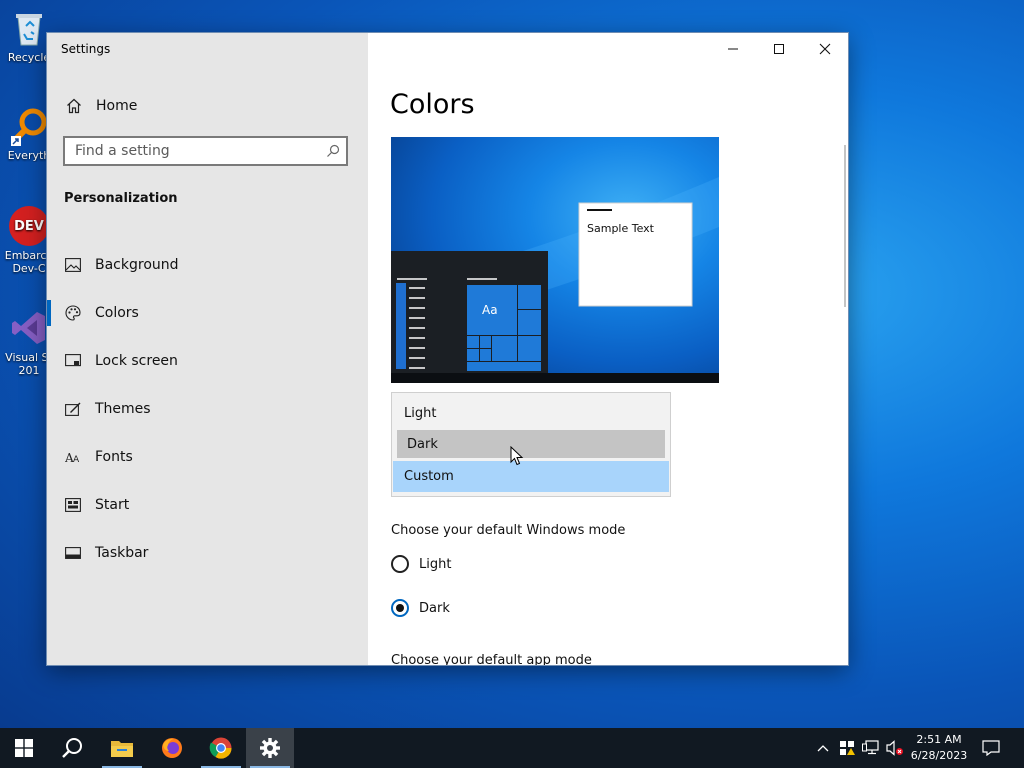  I want to click on taskbar-file-explorer, so click(122, 748).